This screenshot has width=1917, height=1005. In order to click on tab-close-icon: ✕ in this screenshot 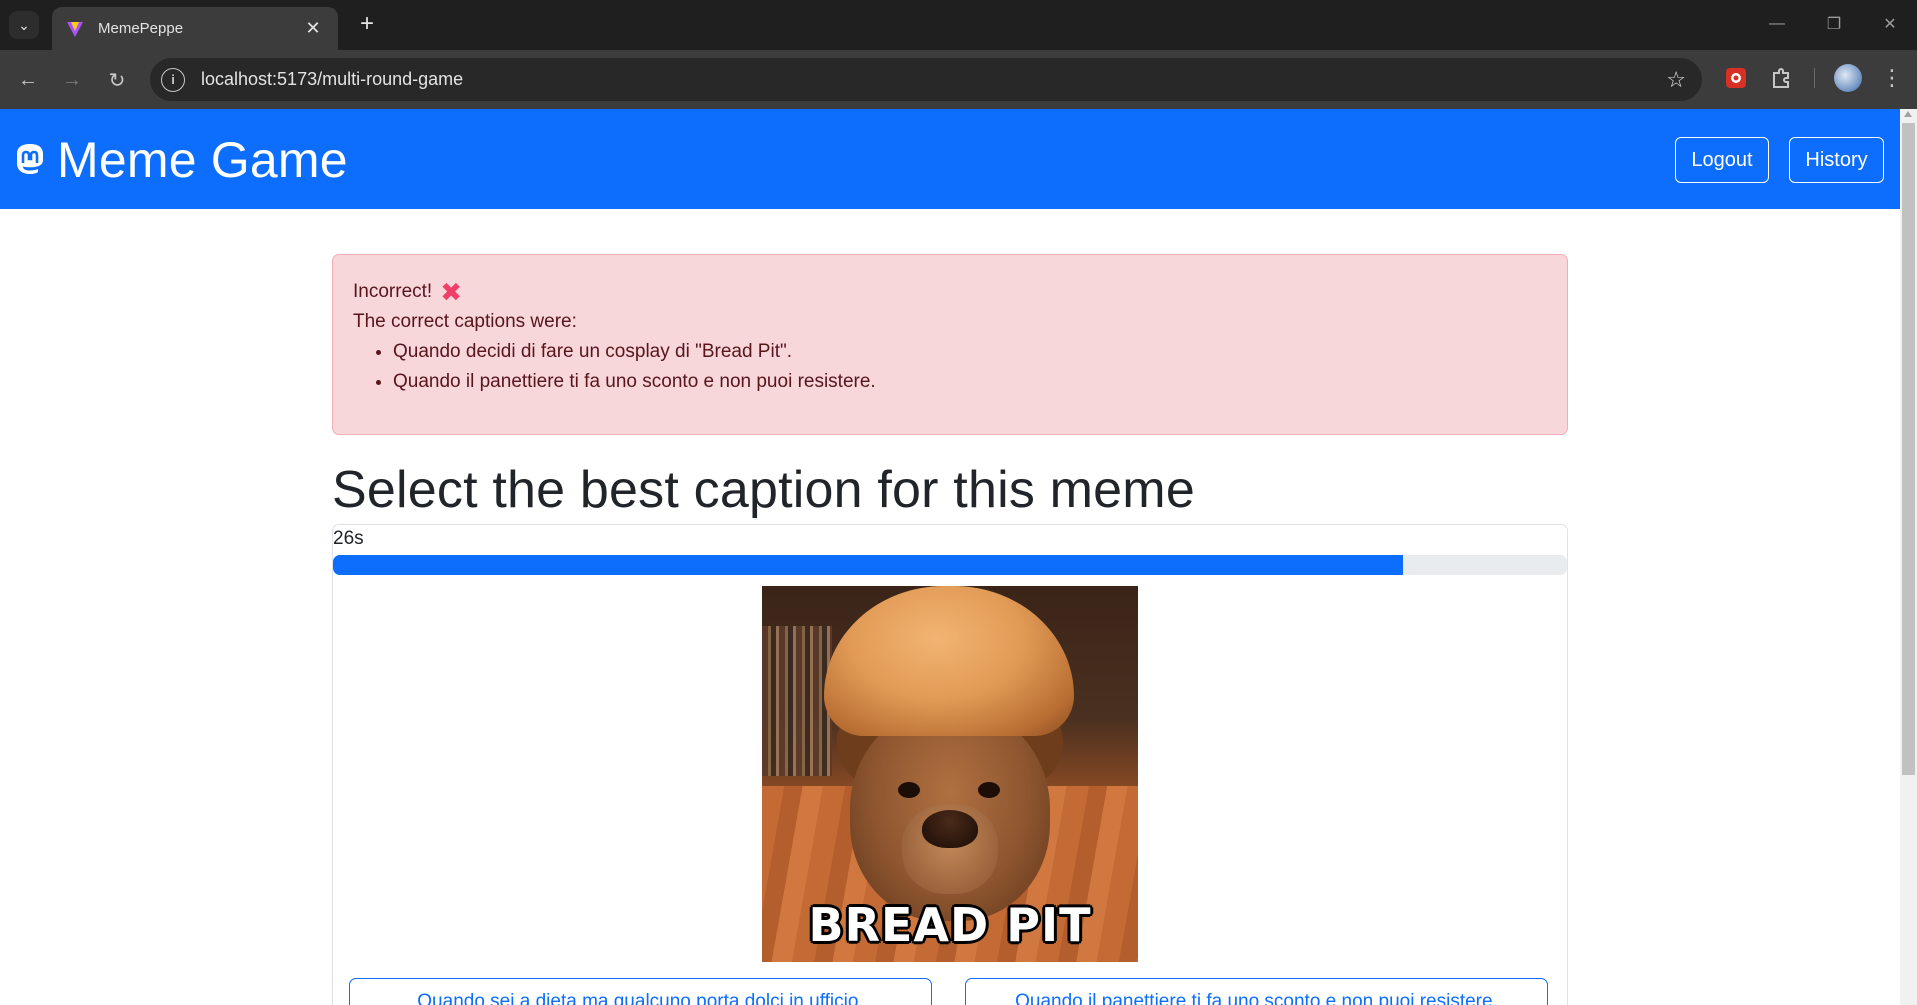, I will do `click(313, 28)`.